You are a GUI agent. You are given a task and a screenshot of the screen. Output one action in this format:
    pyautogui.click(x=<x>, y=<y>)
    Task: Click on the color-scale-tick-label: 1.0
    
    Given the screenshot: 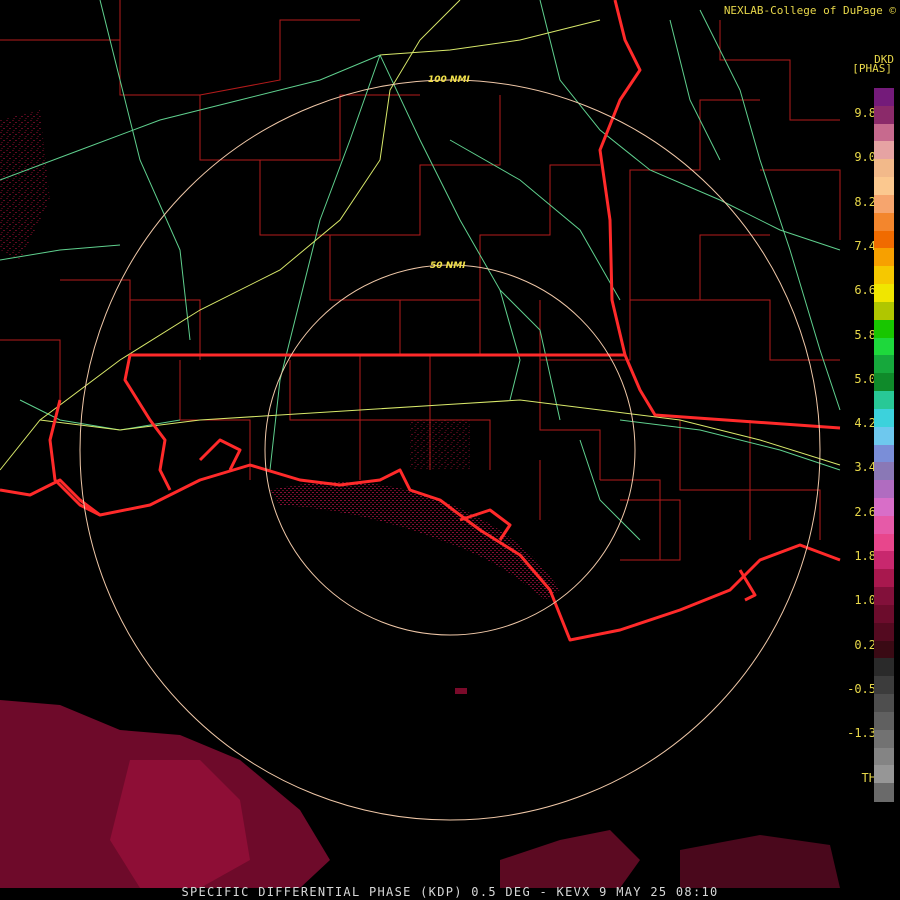 What is the action you would take?
    pyautogui.click(x=865, y=600)
    